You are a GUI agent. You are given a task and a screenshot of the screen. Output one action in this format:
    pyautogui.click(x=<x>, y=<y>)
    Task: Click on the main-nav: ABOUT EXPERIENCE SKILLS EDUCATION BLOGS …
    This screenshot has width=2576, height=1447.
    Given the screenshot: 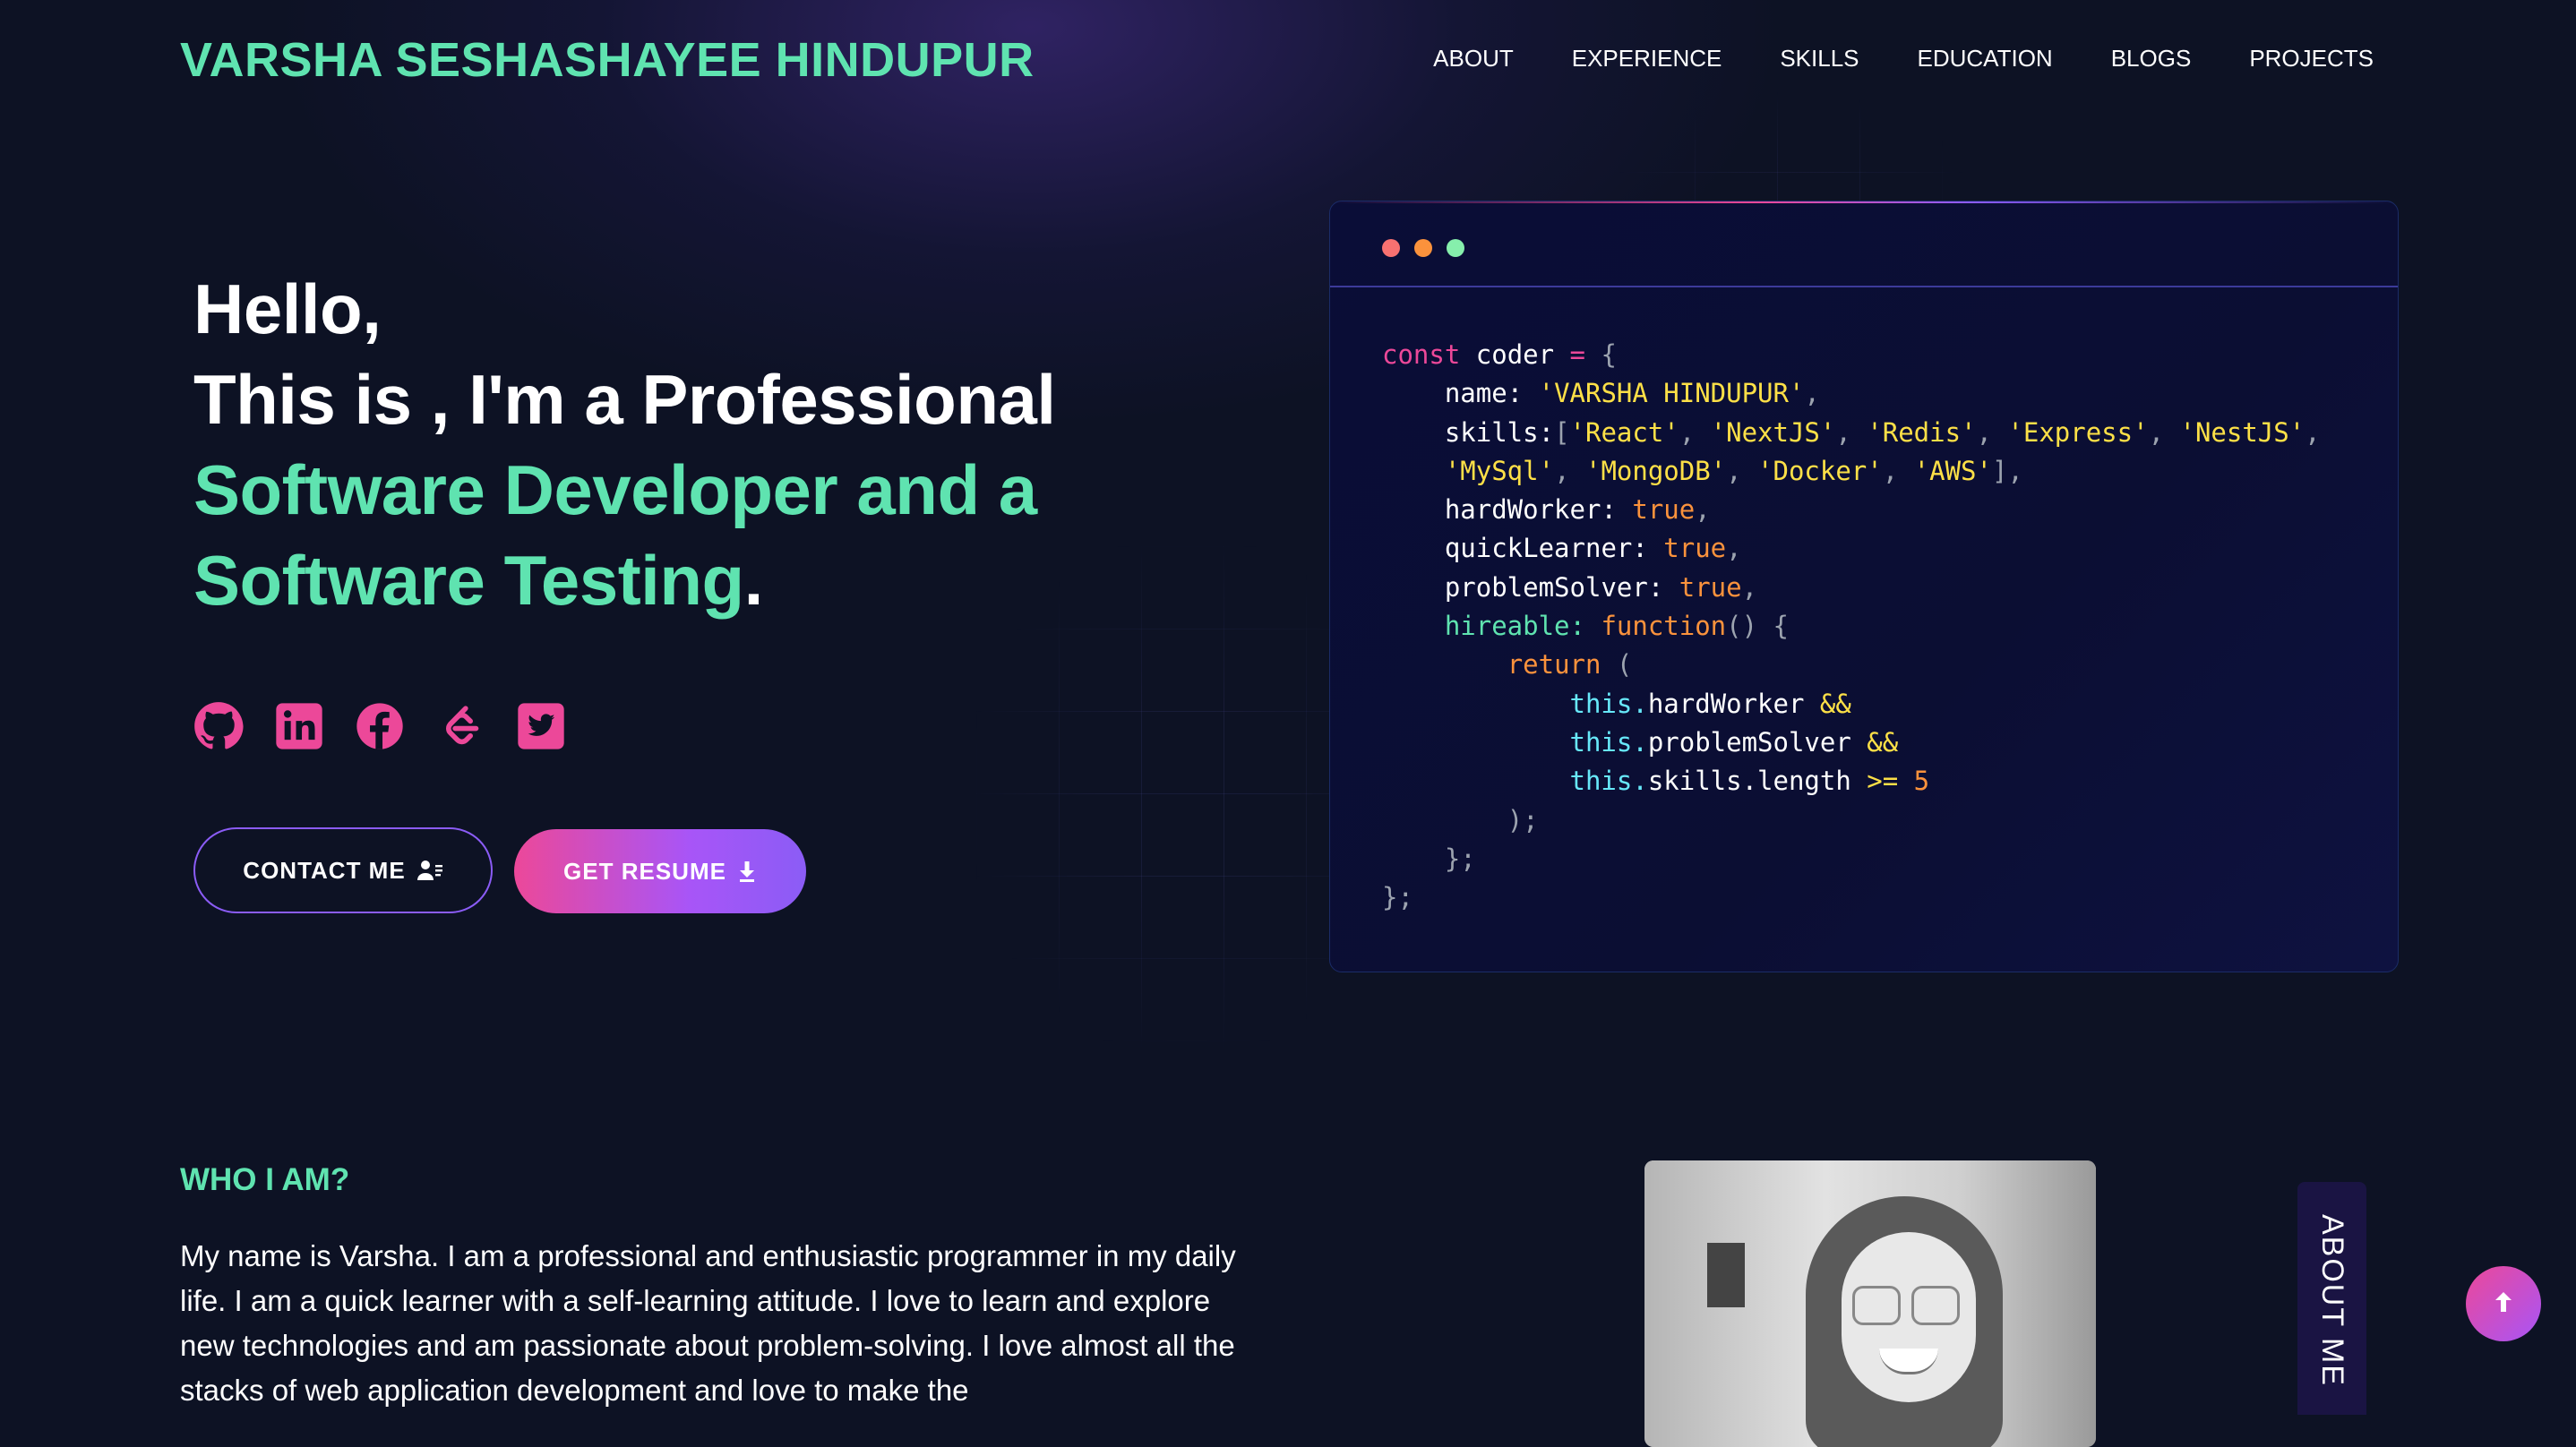 What is the action you would take?
    pyautogui.click(x=1903, y=59)
    